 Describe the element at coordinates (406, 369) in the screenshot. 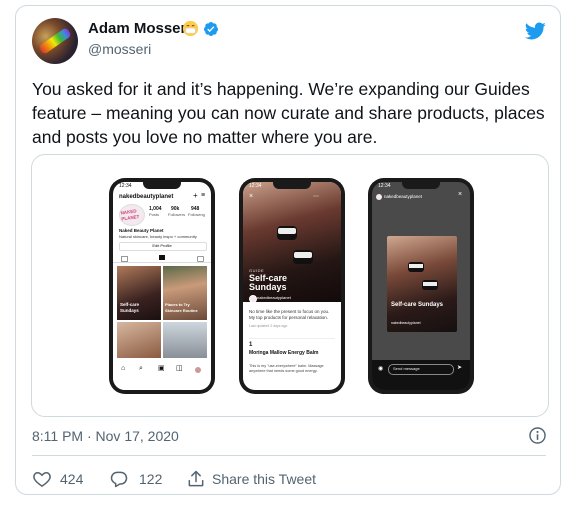

I see `send-message-input: Send message` at that location.